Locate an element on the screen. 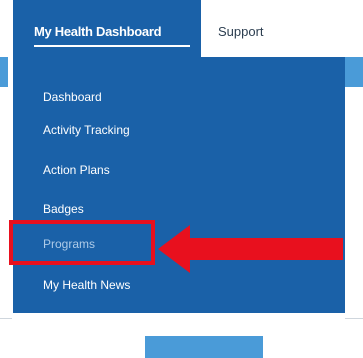 Image resolution: width=363 pixels, height=358 pixels. tab-my-health-dashboard-label: My Health Dashboard is located at coordinates (98, 31).